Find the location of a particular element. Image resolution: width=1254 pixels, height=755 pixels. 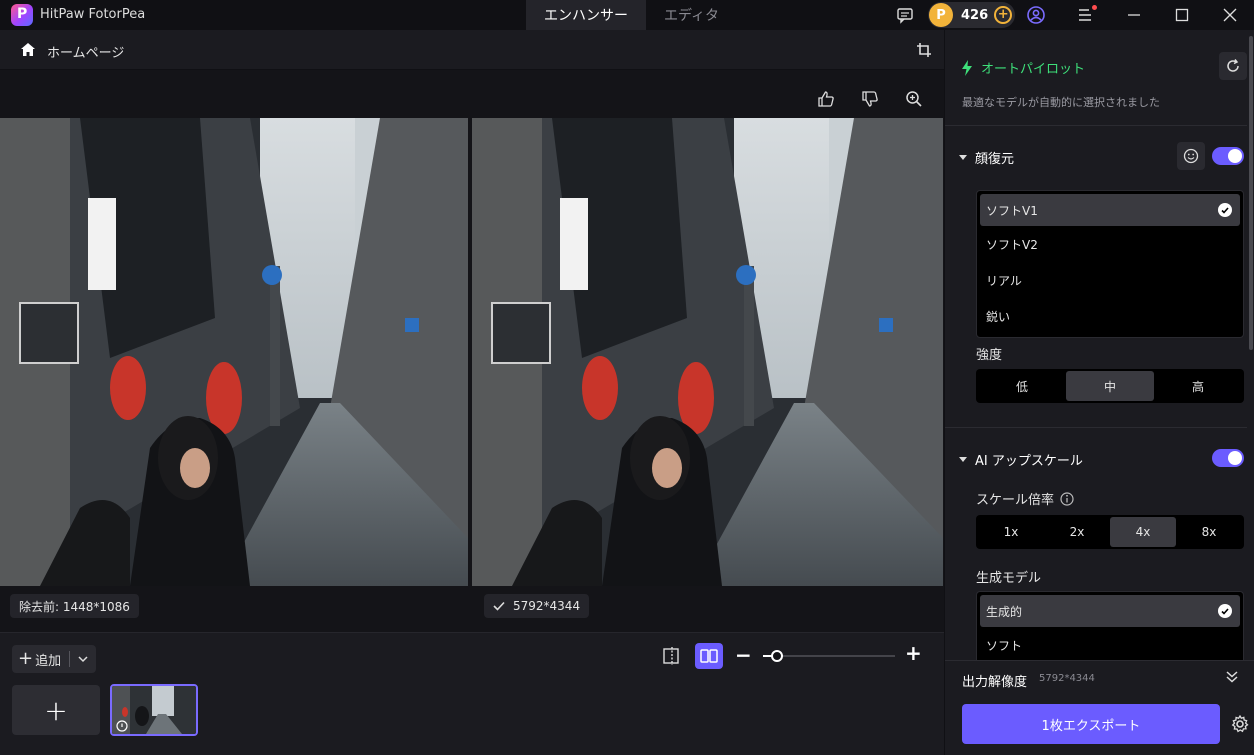

zoom-slider-thumb is located at coordinates (777, 656).